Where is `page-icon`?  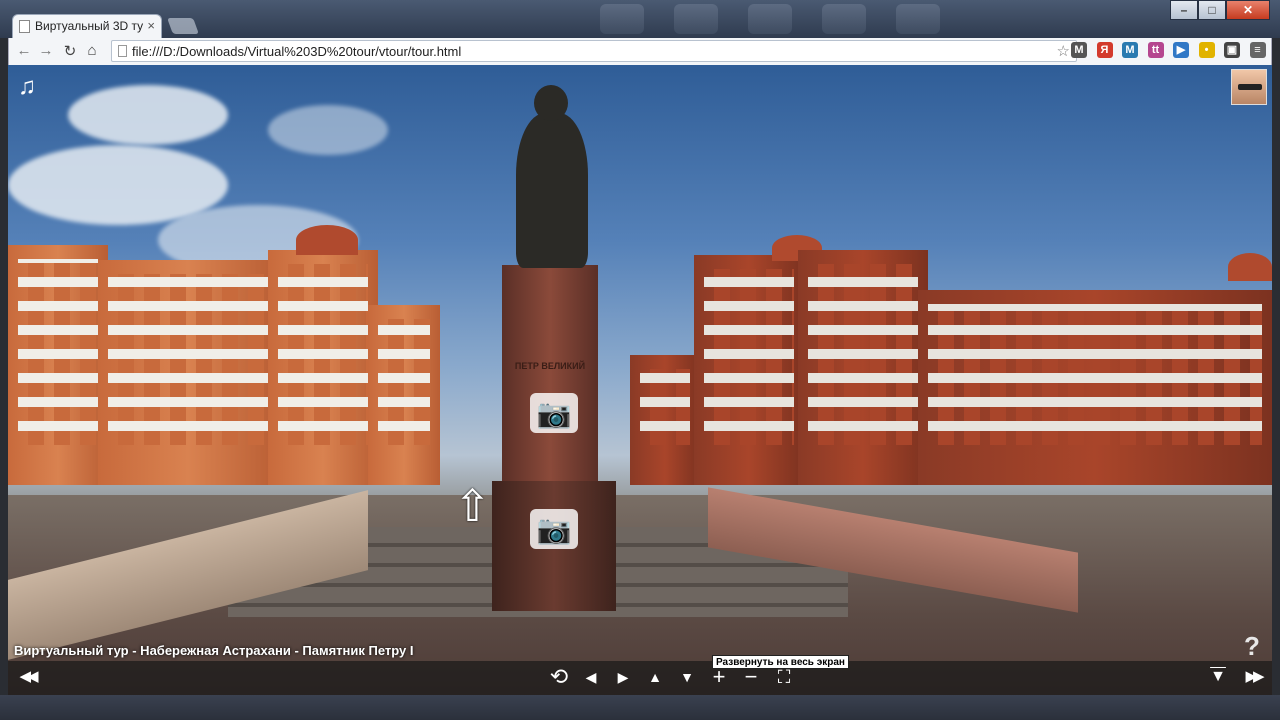
page-icon is located at coordinates (24, 26).